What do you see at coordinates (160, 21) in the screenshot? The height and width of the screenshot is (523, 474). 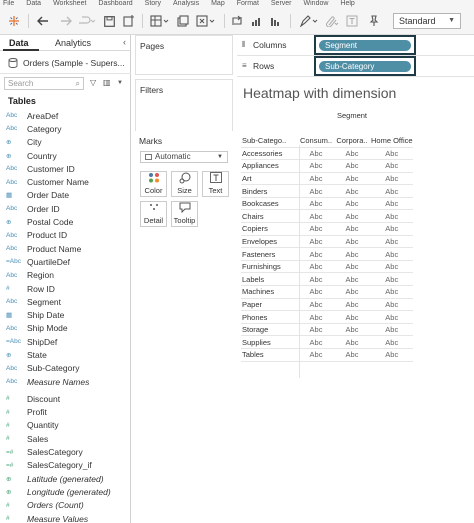 I see `new-worksheet-icon` at bounding box center [160, 21].